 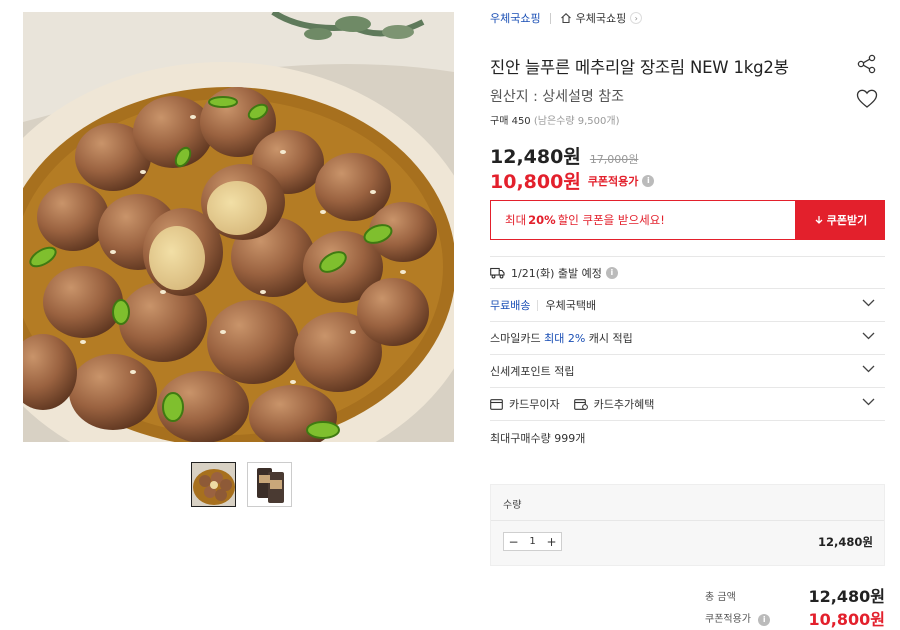 I want to click on product-title: 진안 늘푸른 메추리알 장조림 NEW 1kg2봉, so click(x=639, y=67).